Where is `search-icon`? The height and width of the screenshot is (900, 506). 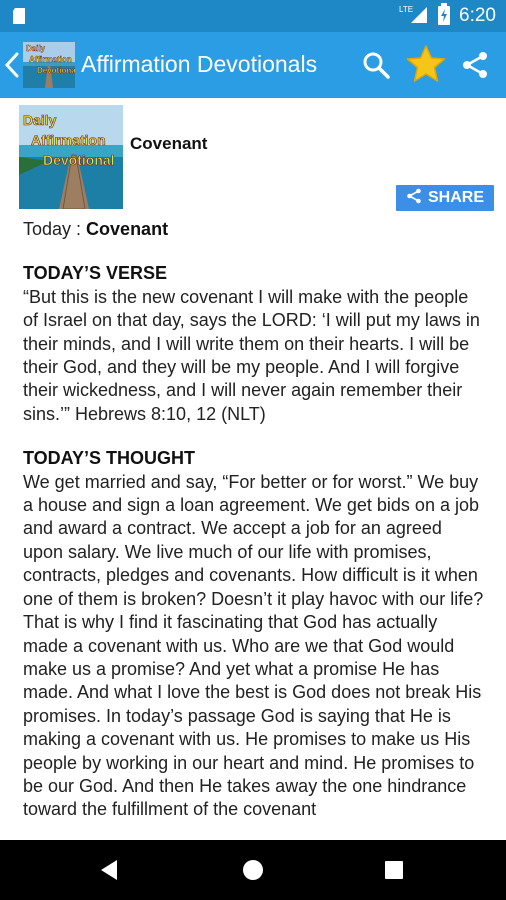
search-icon is located at coordinates (376, 65).